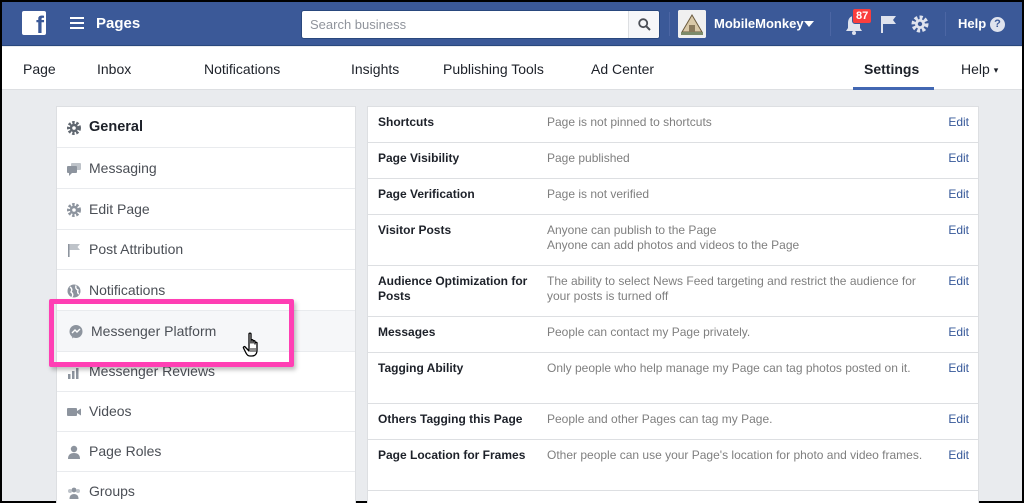 The height and width of the screenshot is (503, 1024). I want to click on search-box, so click(480, 24).